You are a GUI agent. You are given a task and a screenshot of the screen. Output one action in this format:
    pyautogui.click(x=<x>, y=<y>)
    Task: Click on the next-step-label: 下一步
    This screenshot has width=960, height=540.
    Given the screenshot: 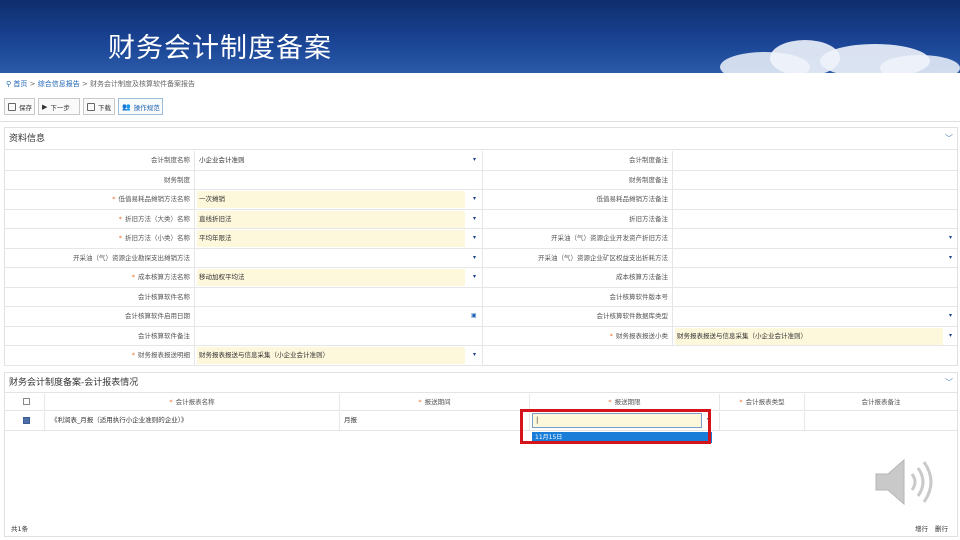 What is the action you would take?
    pyautogui.click(x=60, y=107)
    